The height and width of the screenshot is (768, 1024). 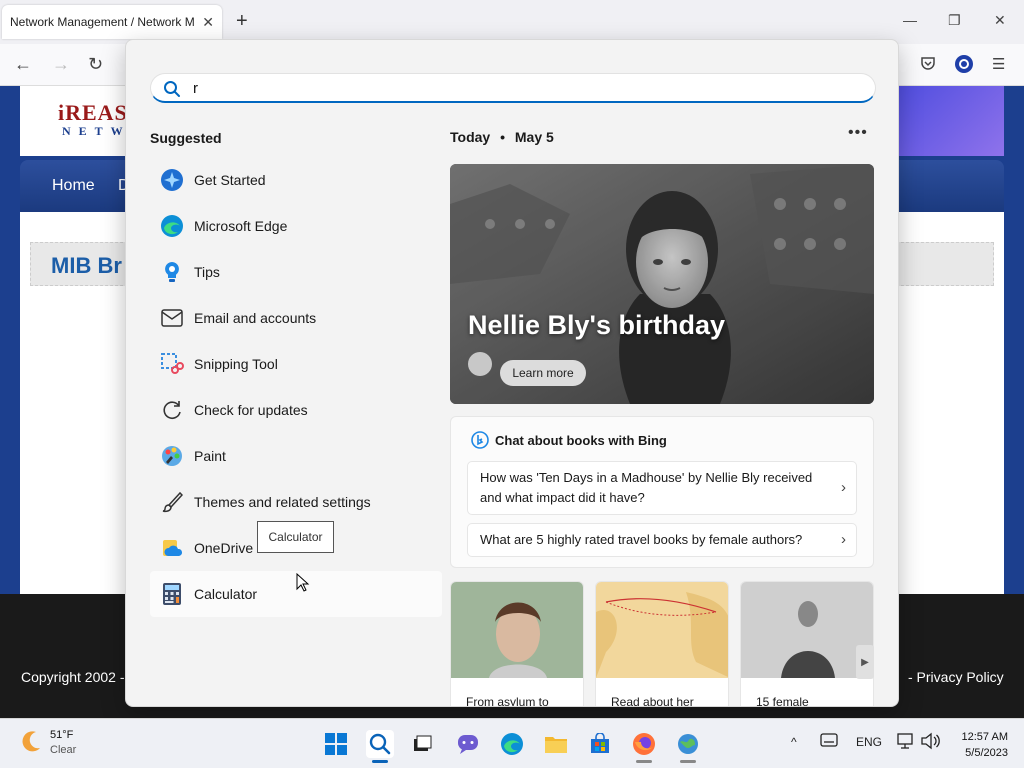 What do you see at coordinates (208, 22) in the screenshot?
I see `tab-close-icon: ✕` at bounding box center [208, 22].